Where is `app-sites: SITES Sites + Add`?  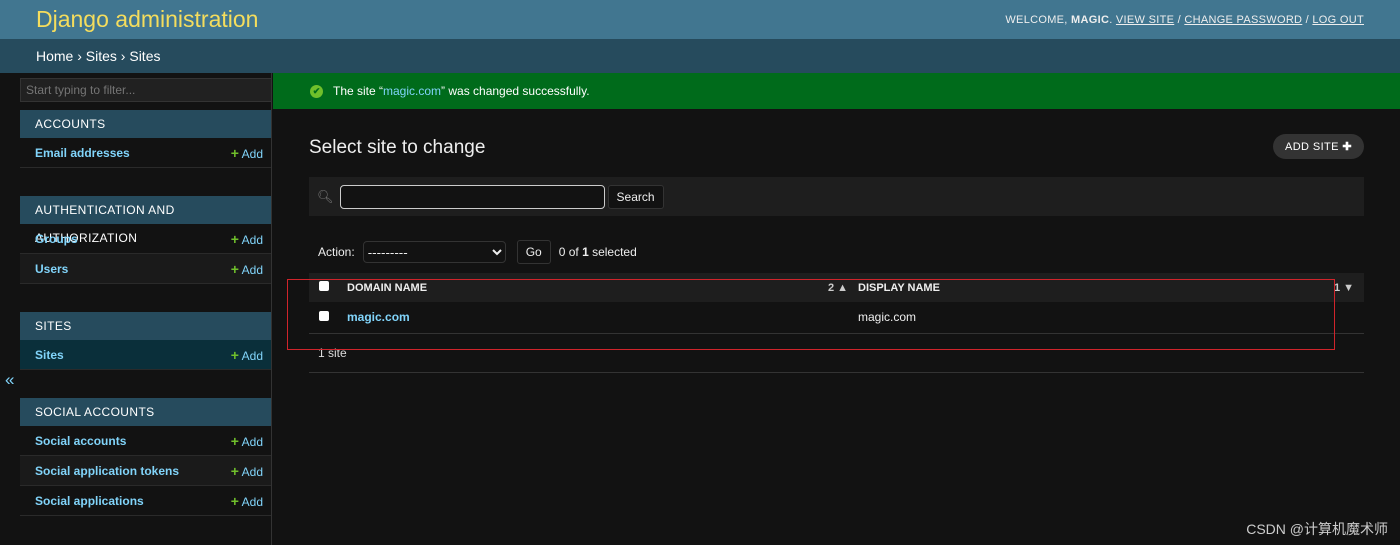
app-sites: SITES Sites + Add is located at coordinates (145, 341).